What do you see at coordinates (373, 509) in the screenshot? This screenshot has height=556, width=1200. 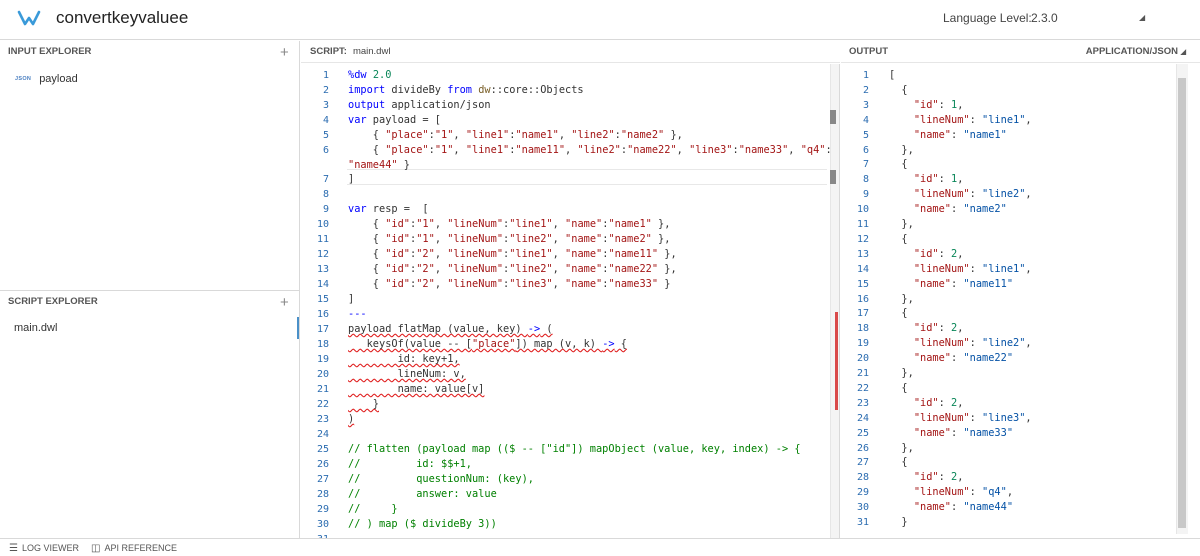 I see `code-line: // }` at bounding box center [373, 509].